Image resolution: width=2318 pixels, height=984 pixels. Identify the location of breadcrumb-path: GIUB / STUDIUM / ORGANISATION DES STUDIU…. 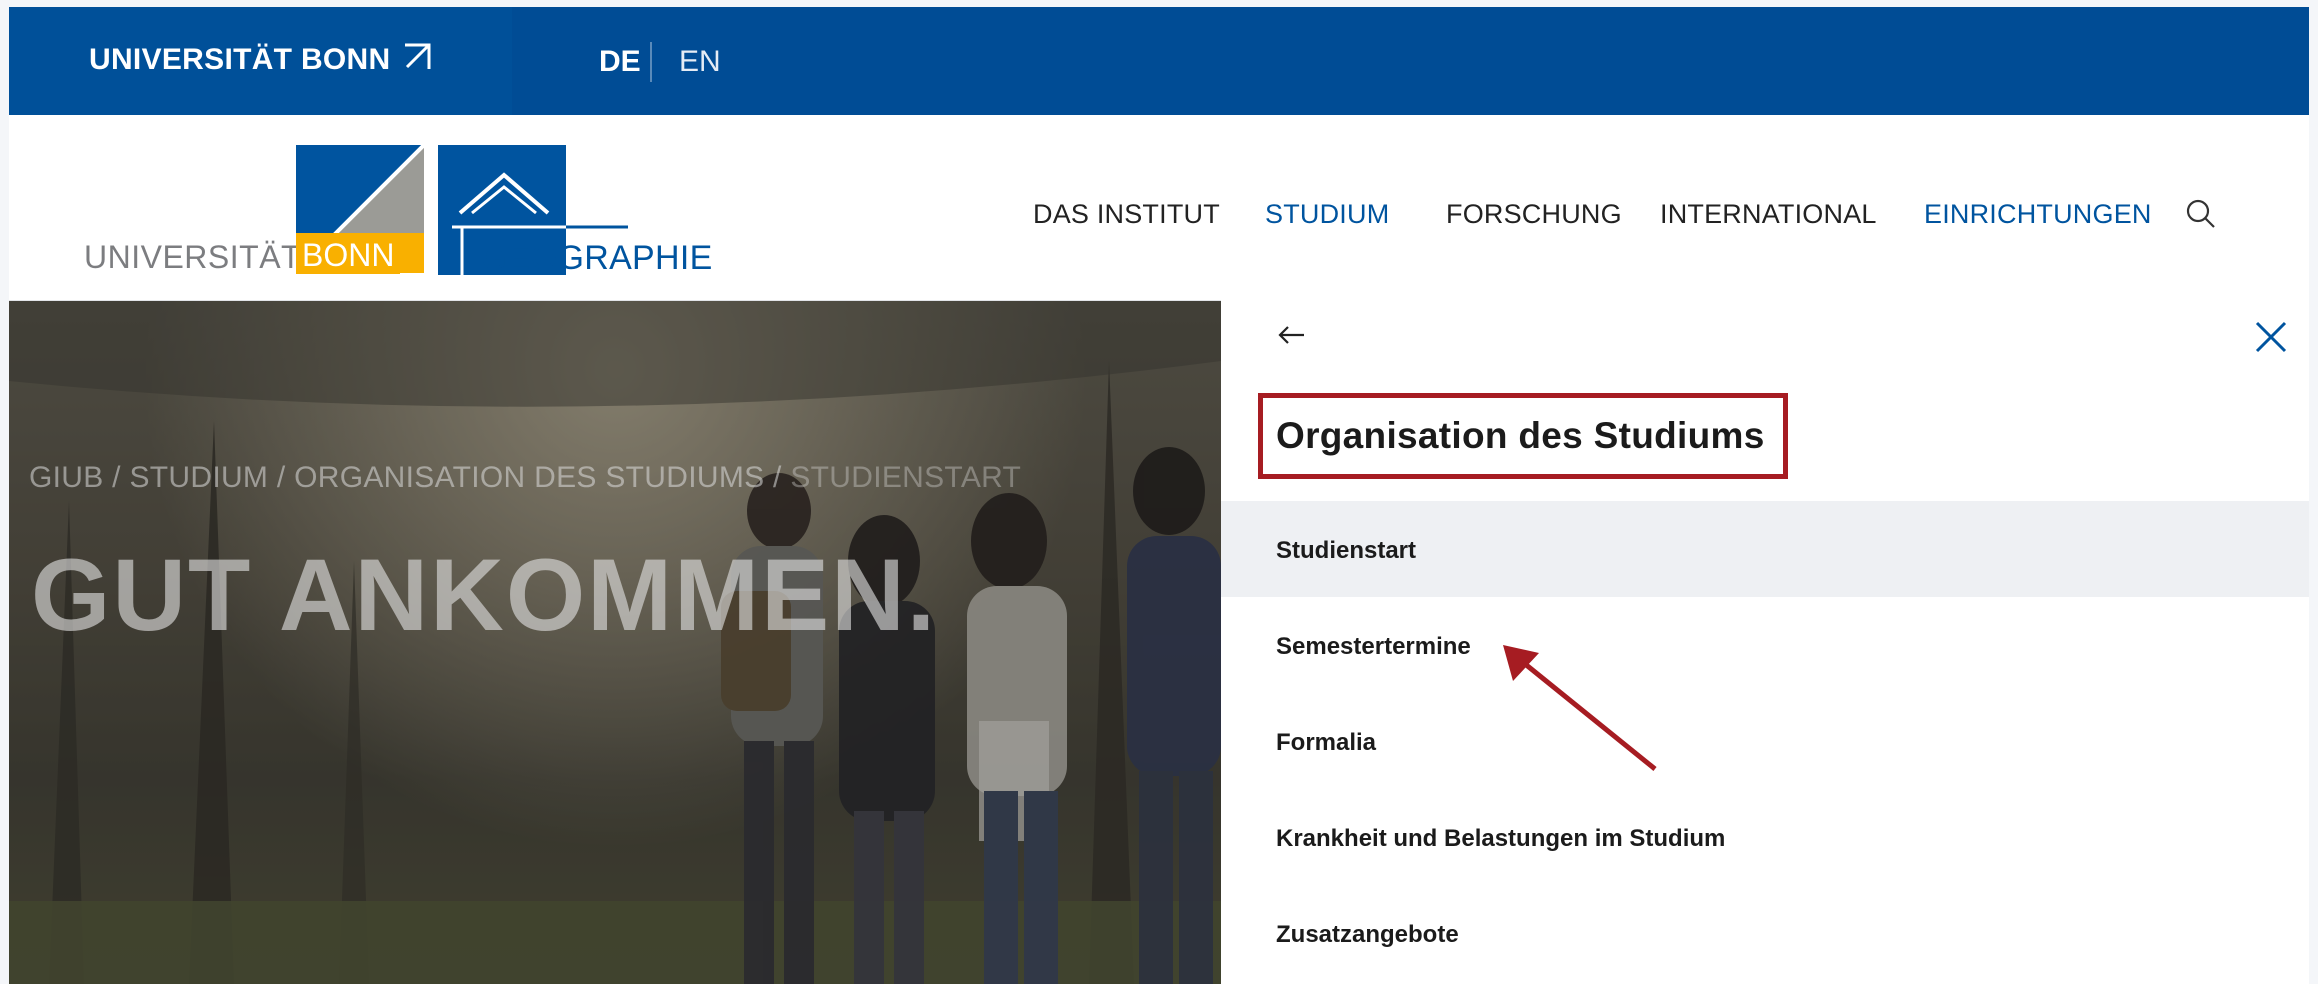
(409, 477).